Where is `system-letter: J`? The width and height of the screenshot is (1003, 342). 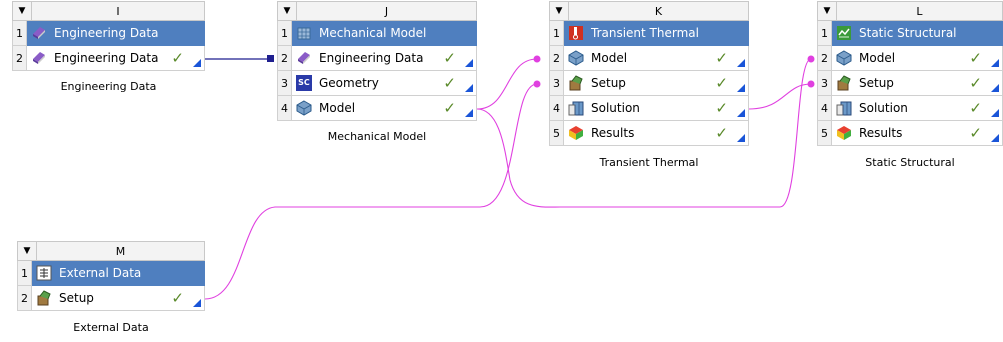
system-letter: J is located at coordinates (387, 11).